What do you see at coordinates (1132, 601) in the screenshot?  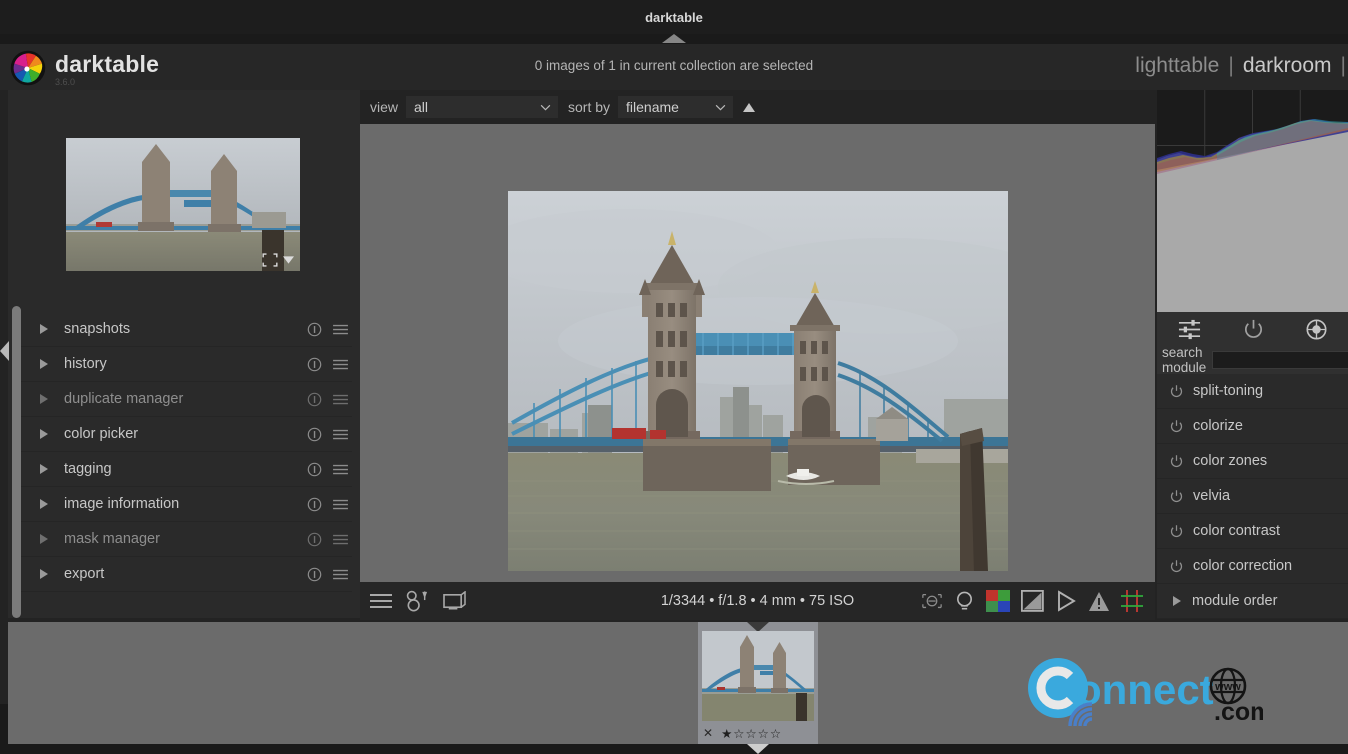 I see `guide-lines-icon` at bounding box center [1132, 601].